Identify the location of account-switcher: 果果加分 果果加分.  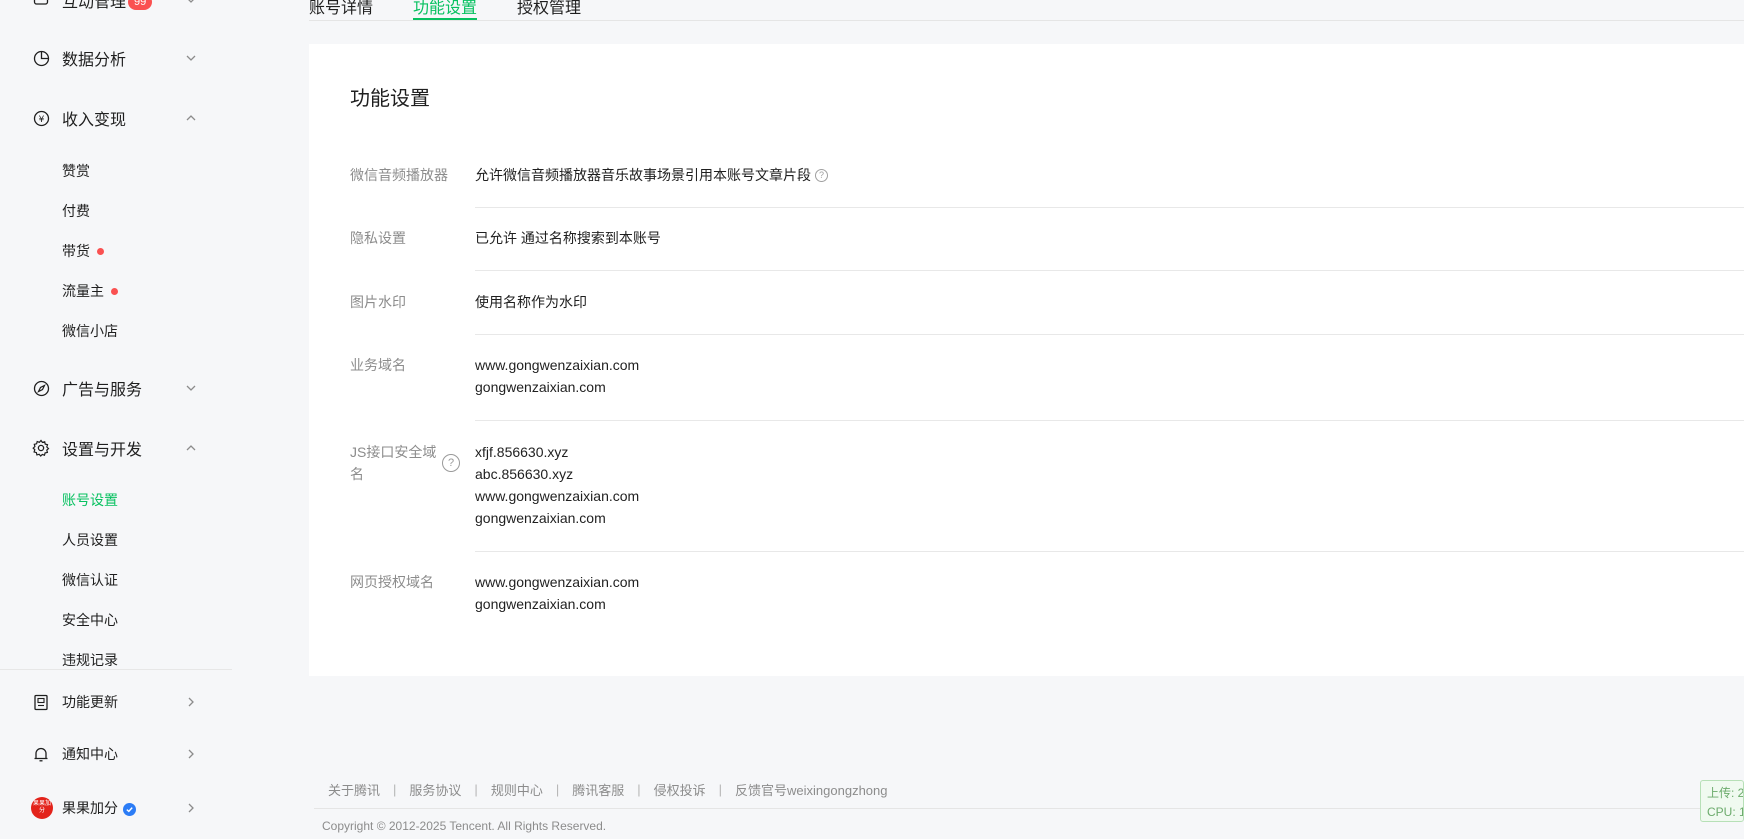
(116, 808).